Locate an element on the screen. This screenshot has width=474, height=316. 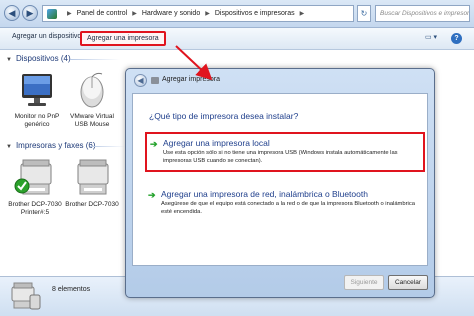
dialog-question: ¿Qué tipo de impresora desea instalar? is located at coordinates (224, 116).